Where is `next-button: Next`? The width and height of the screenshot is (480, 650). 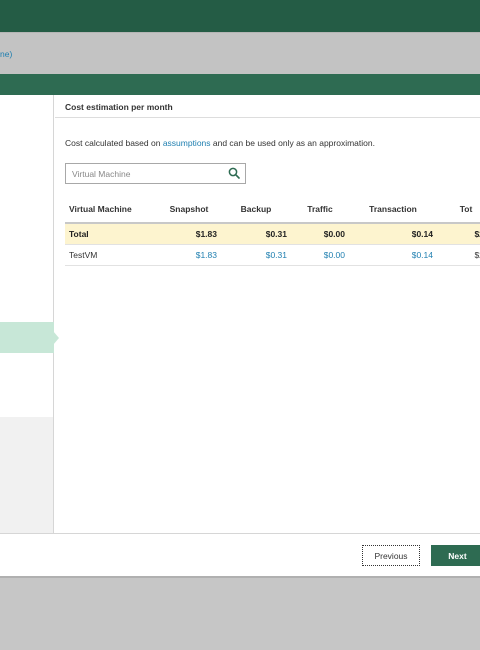
next-button: Next is located at coordinates (455, 555).